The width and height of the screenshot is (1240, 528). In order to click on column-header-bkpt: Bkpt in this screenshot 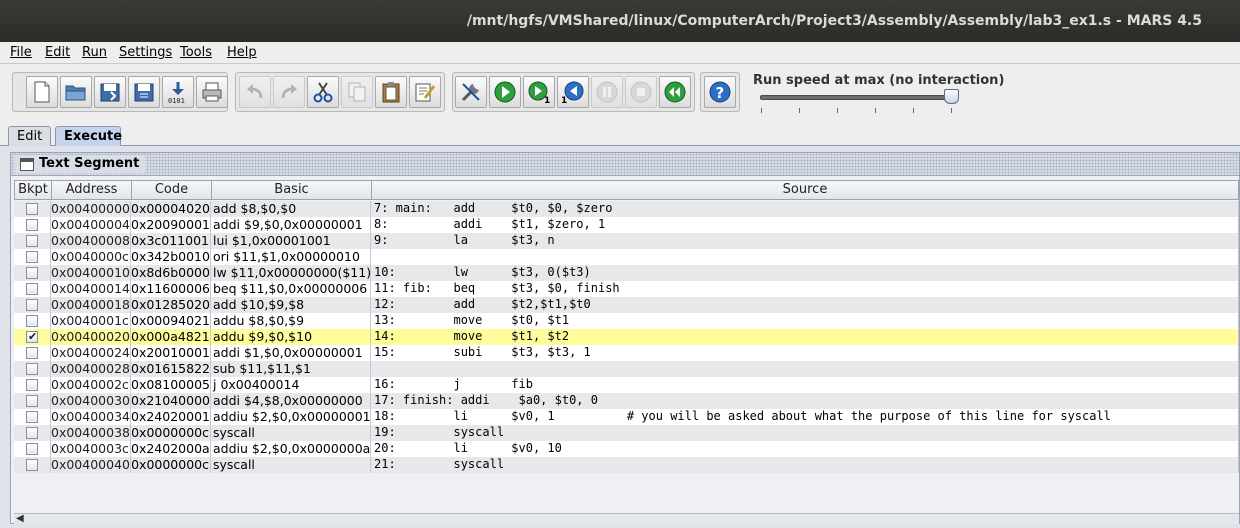, I will do `click(33, 190)`.